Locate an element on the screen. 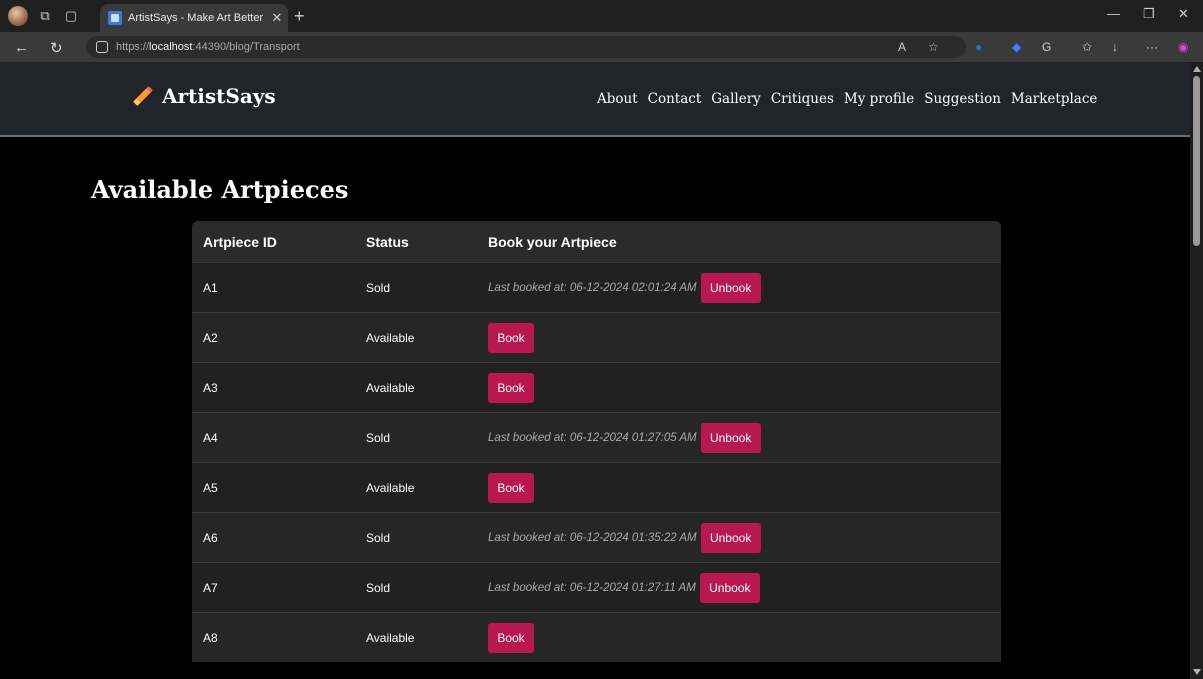  column-header-book: Book your Artpiece is located at coordinates (552, 241).